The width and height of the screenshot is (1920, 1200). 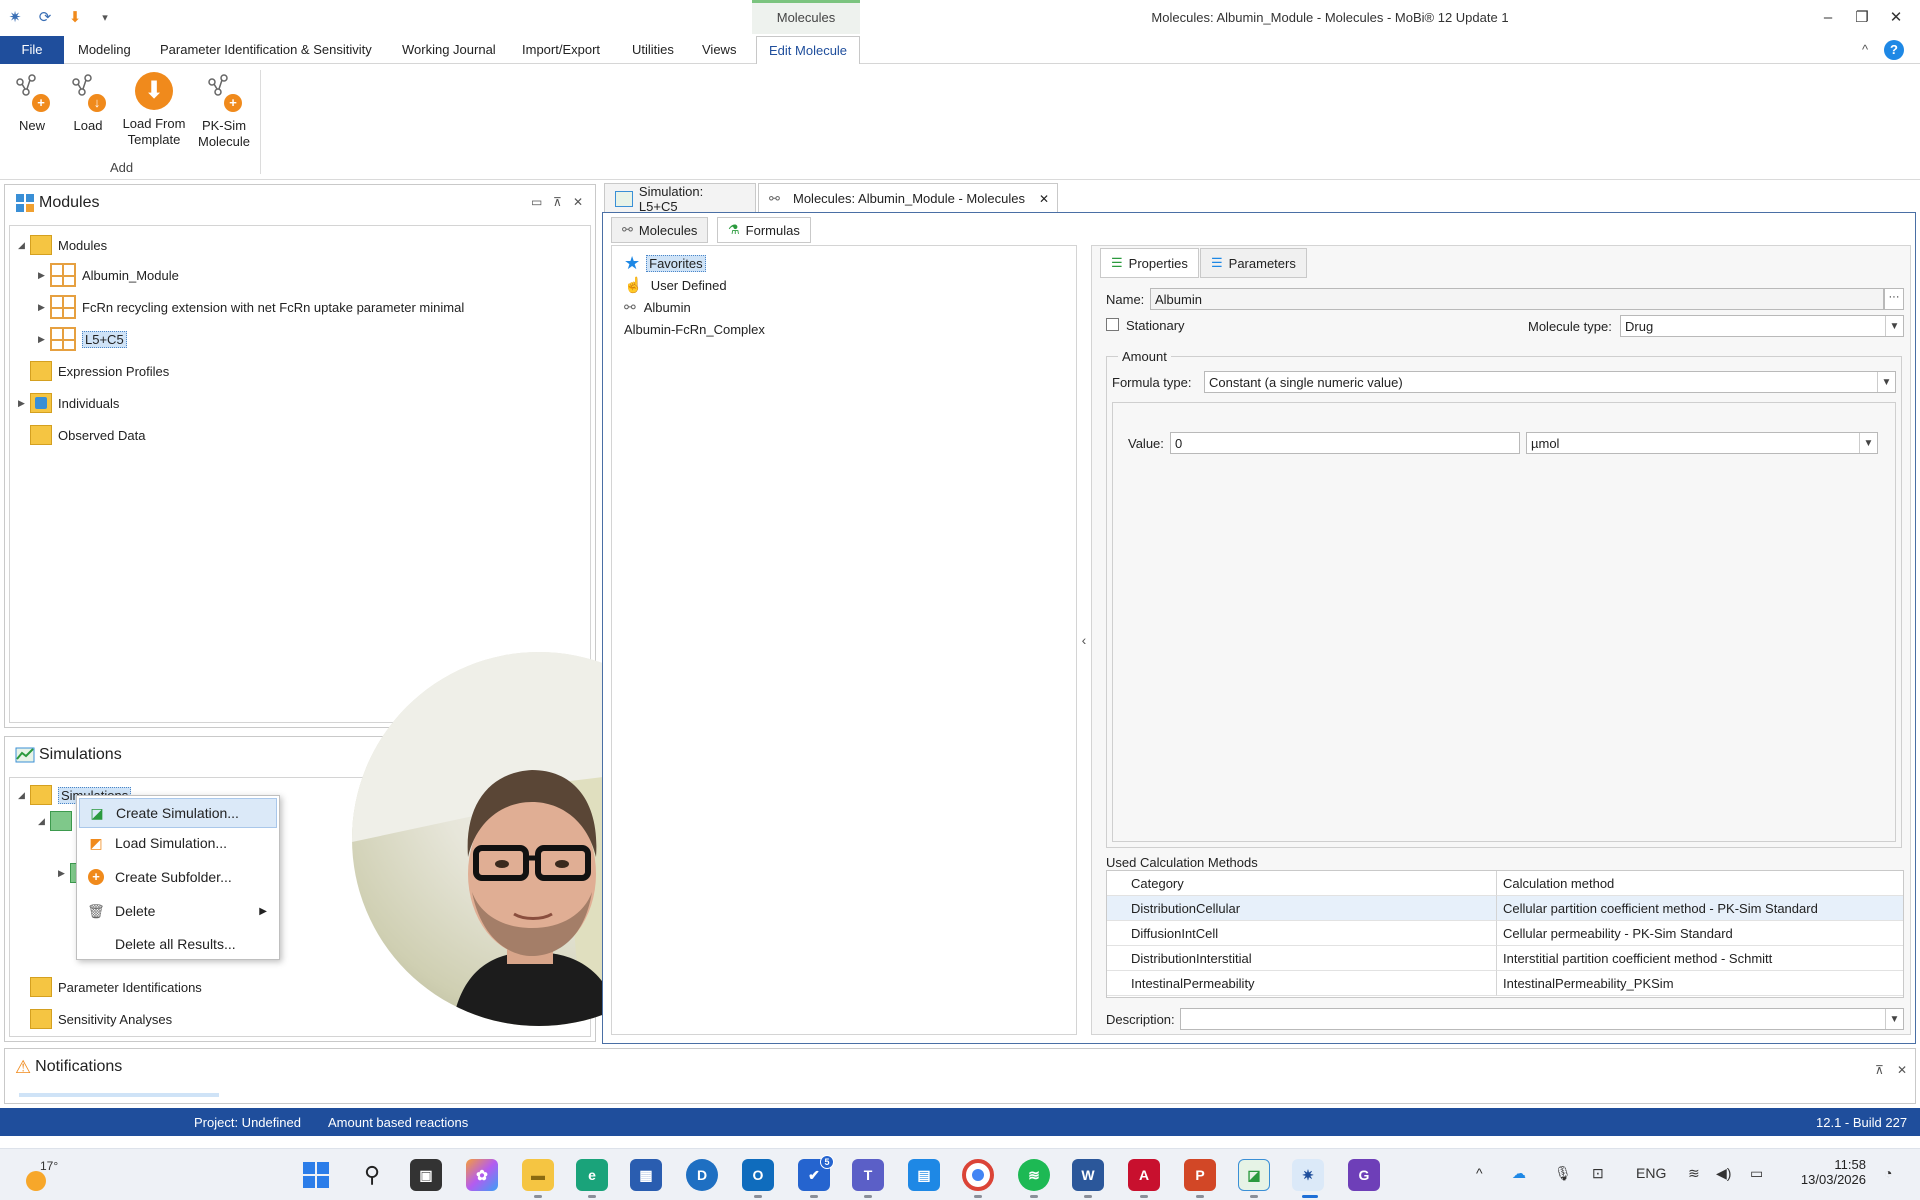 What do you see at coordinates (45, 17) in the screenshot?
I see `new-project-icon: ⟳` at bounding box center [45, 17].